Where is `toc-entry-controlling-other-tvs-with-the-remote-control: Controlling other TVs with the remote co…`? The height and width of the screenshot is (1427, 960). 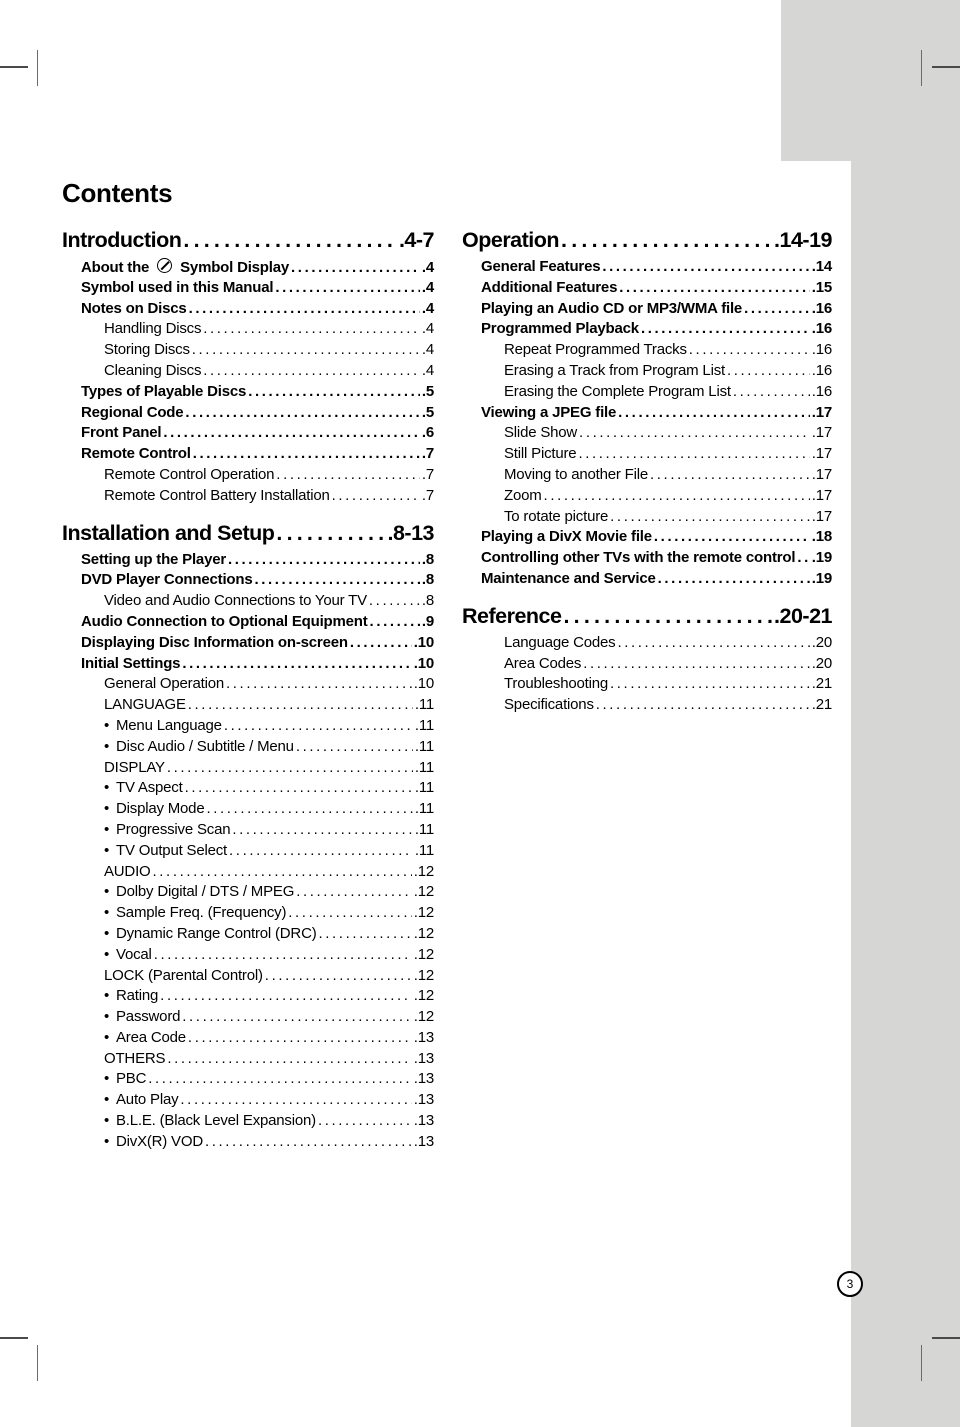 toc-entry-controlling-other-tvs-with-the-remote-control: Controlling other TVs with the remote co… is located at coordinates (656, 559).